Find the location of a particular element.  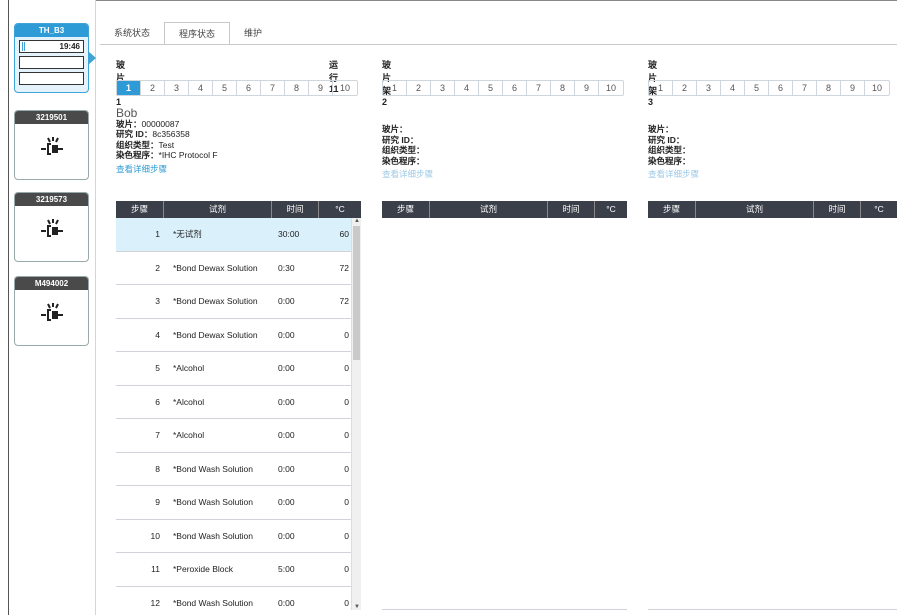

cell-step: 8 is located at coordinates (157, 468).